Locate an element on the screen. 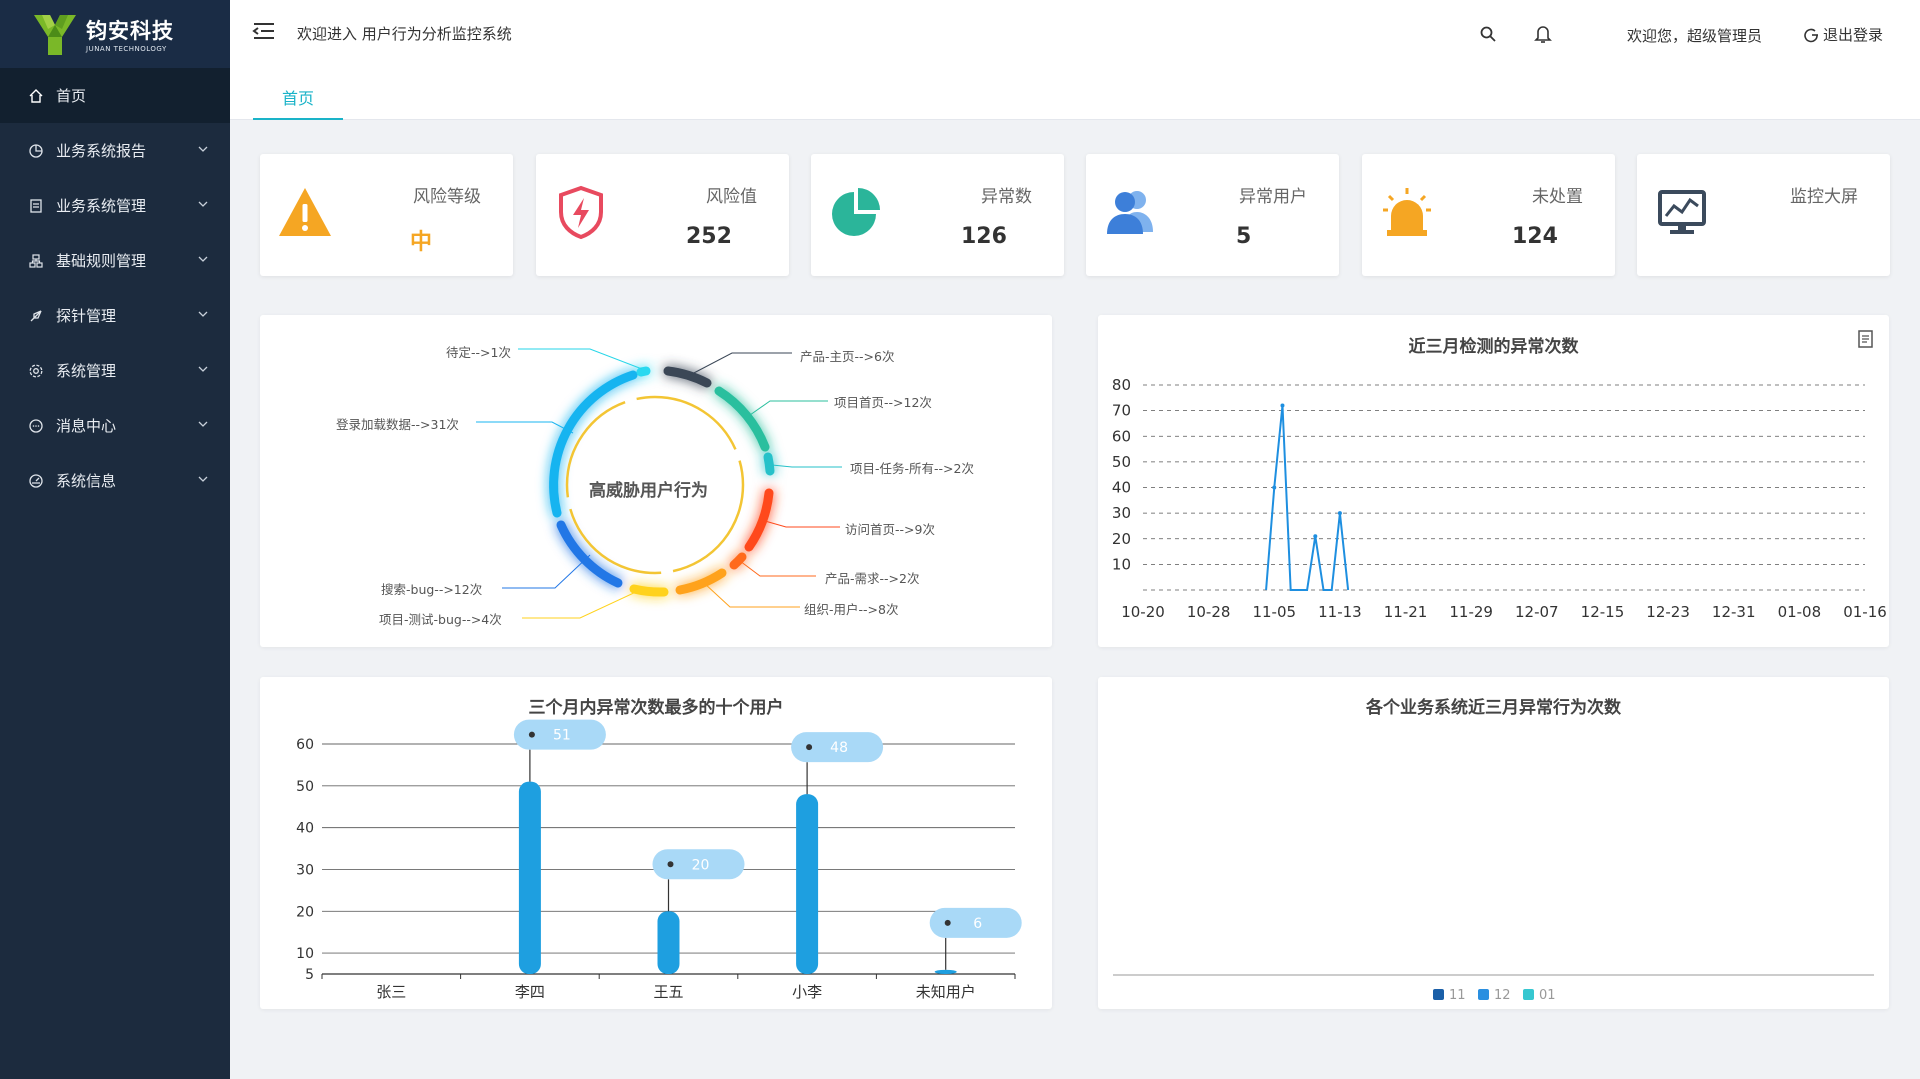 The height and width of the screenshot is (1079, 1920). bar-value-label: 51 is located at coordinates (562, 736).